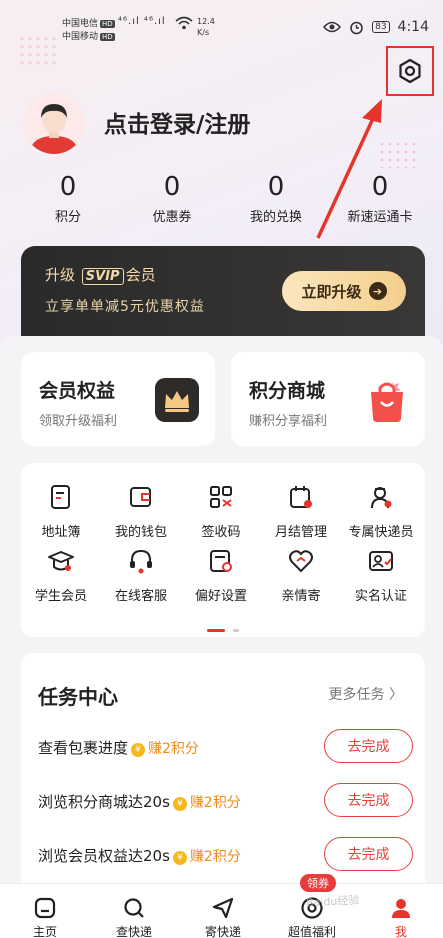  What do you see at coordinates (380, 197) in the screenshot?
I see `stat-express-card: 0 新速运通卡` at bounding box center [380, 197].